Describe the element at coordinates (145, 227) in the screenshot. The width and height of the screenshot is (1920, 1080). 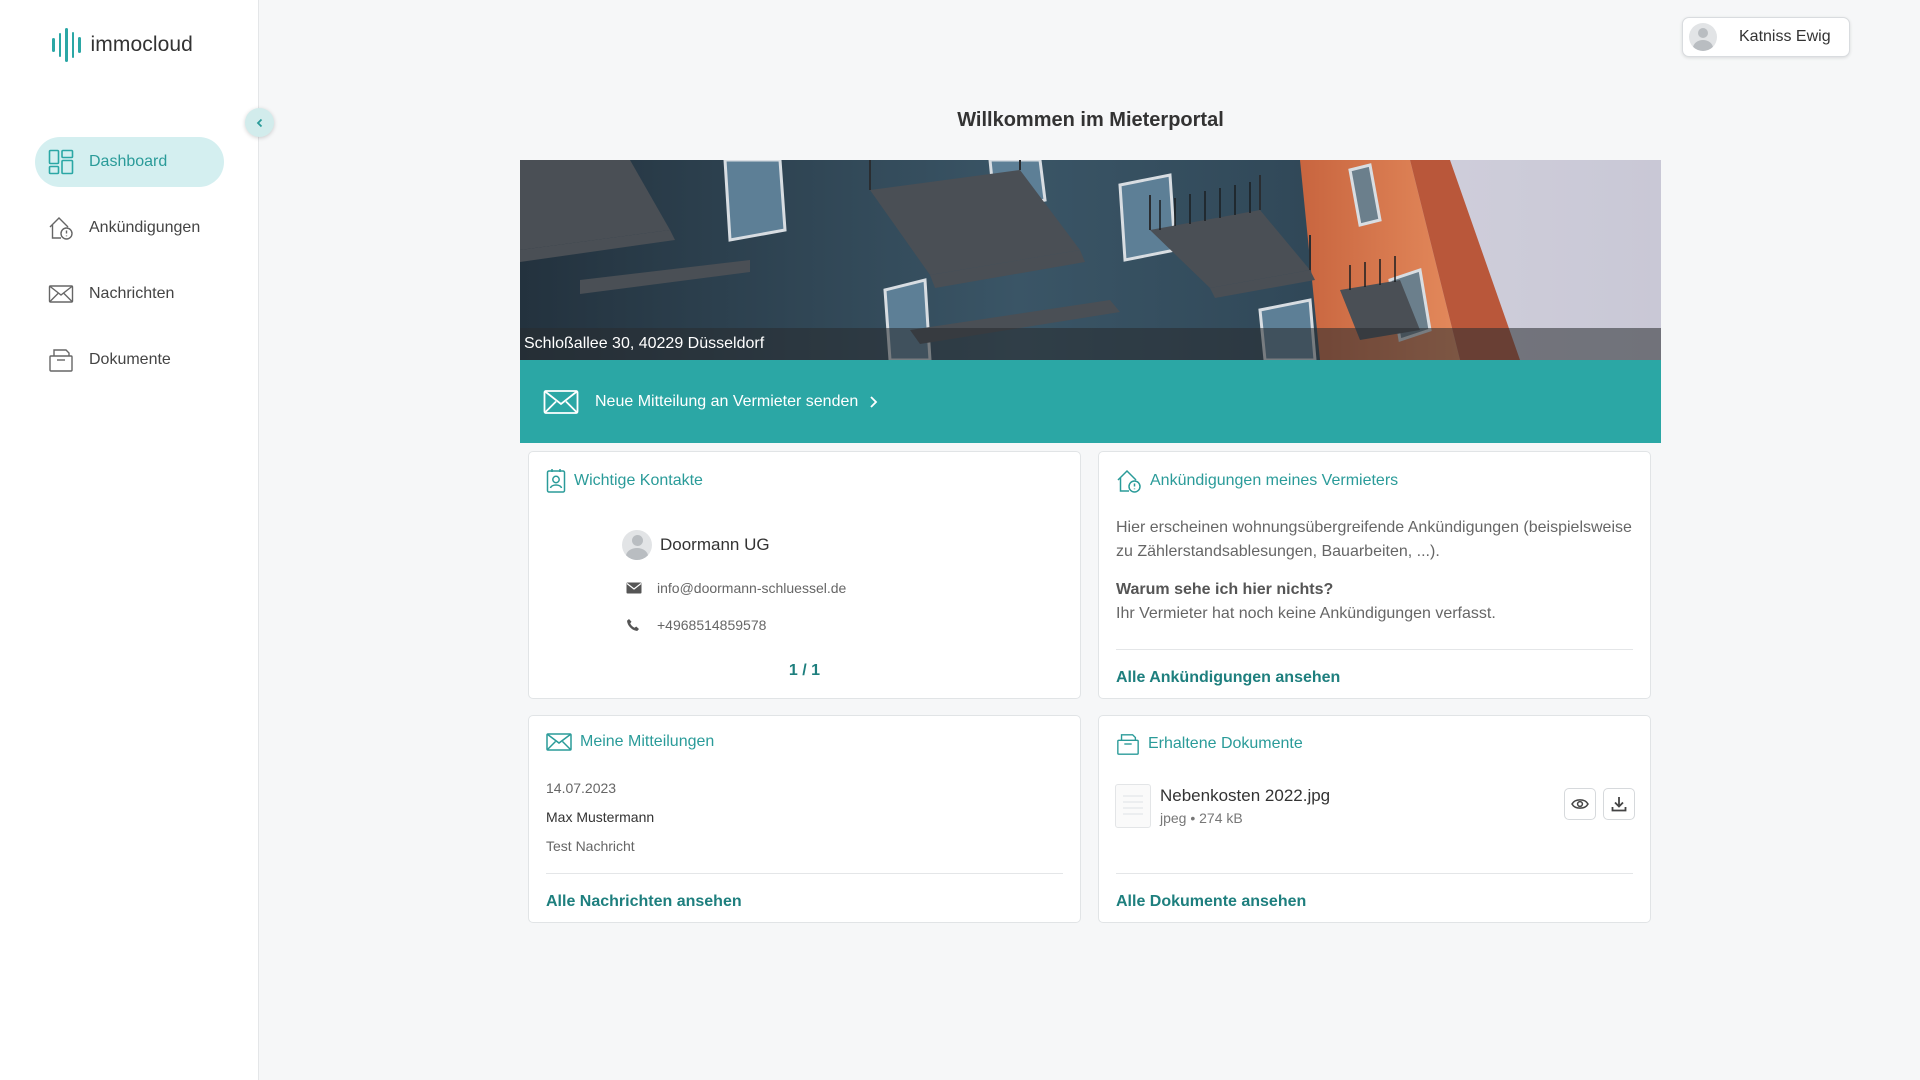
I see `sidebar-item-label: Ankündigungen` at that location.